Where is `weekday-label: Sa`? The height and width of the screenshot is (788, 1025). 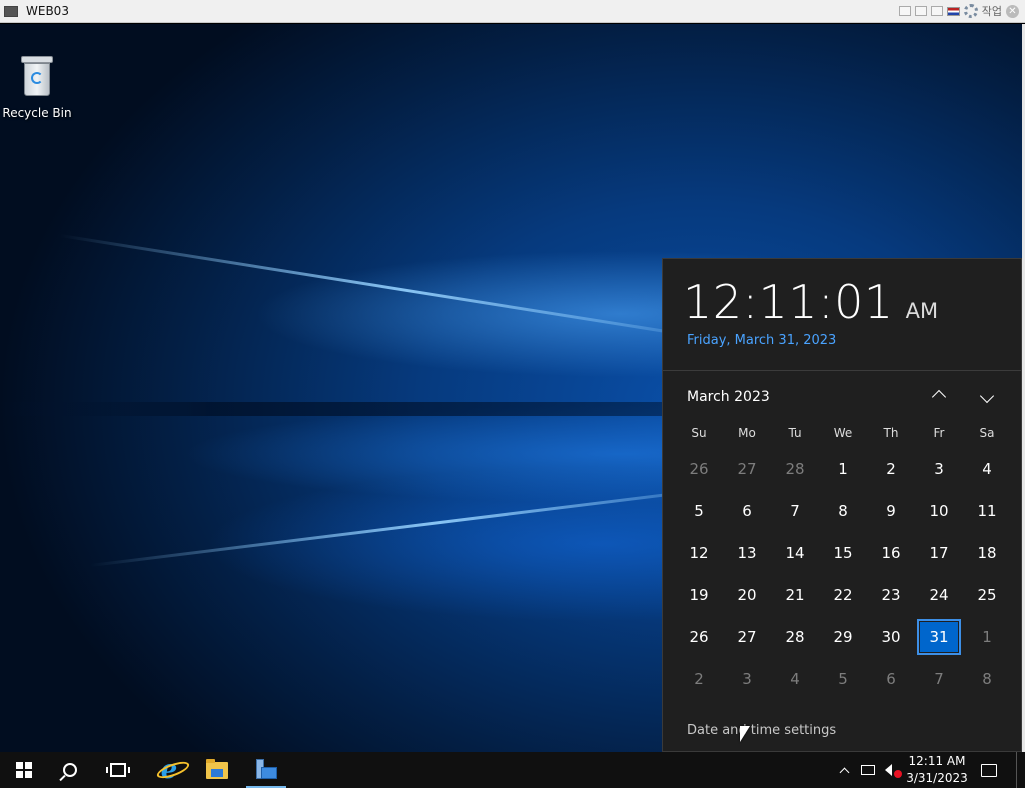 weekday-label: Sa is located at coordinates (987, 433).